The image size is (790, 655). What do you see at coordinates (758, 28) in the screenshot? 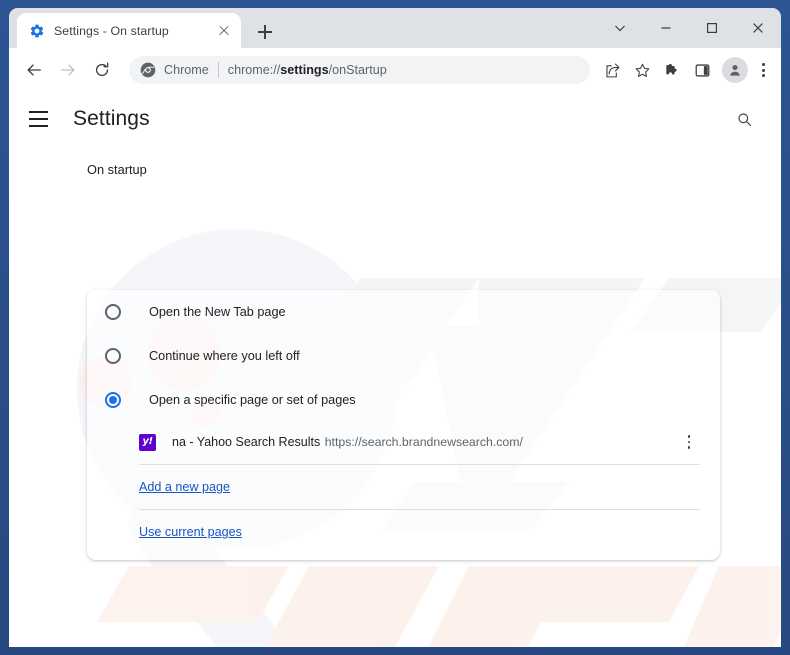
I see `close-icon` at bounding box center [758, 28].